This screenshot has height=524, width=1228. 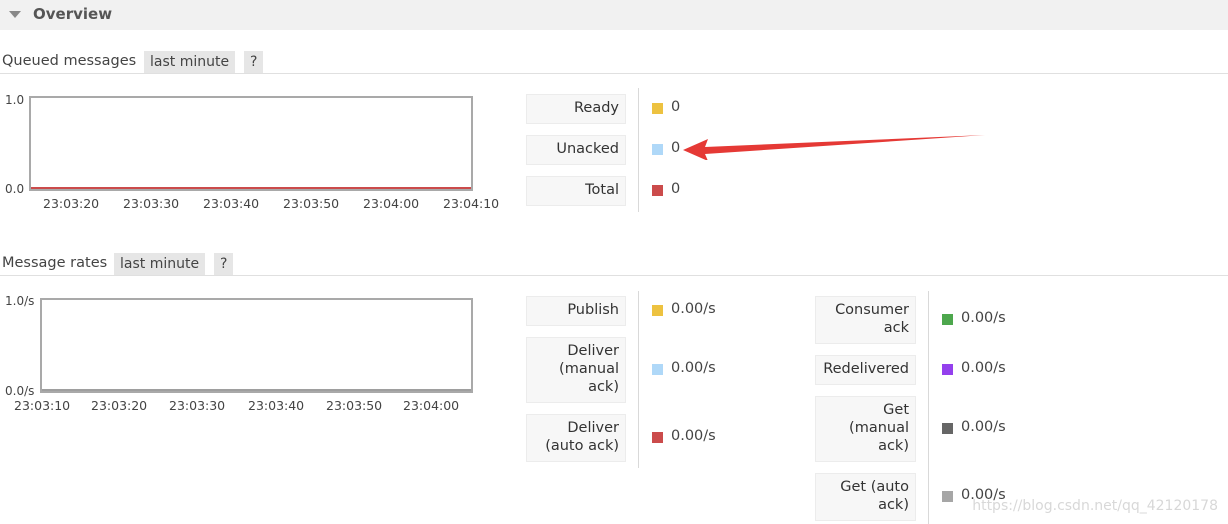 I want to click on queued-chart, so click(x=251, y=143).